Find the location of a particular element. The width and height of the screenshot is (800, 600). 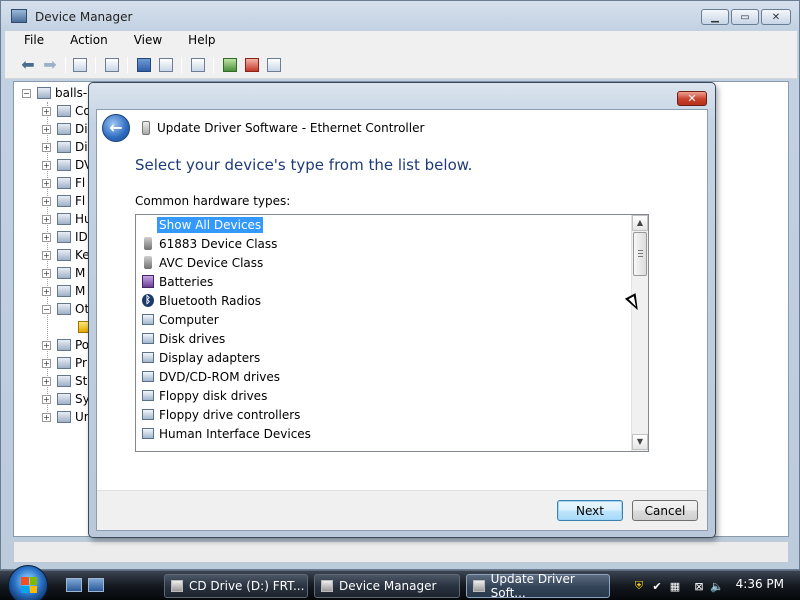

volume-icon: 🔈 is located at coordinates (717, 586).